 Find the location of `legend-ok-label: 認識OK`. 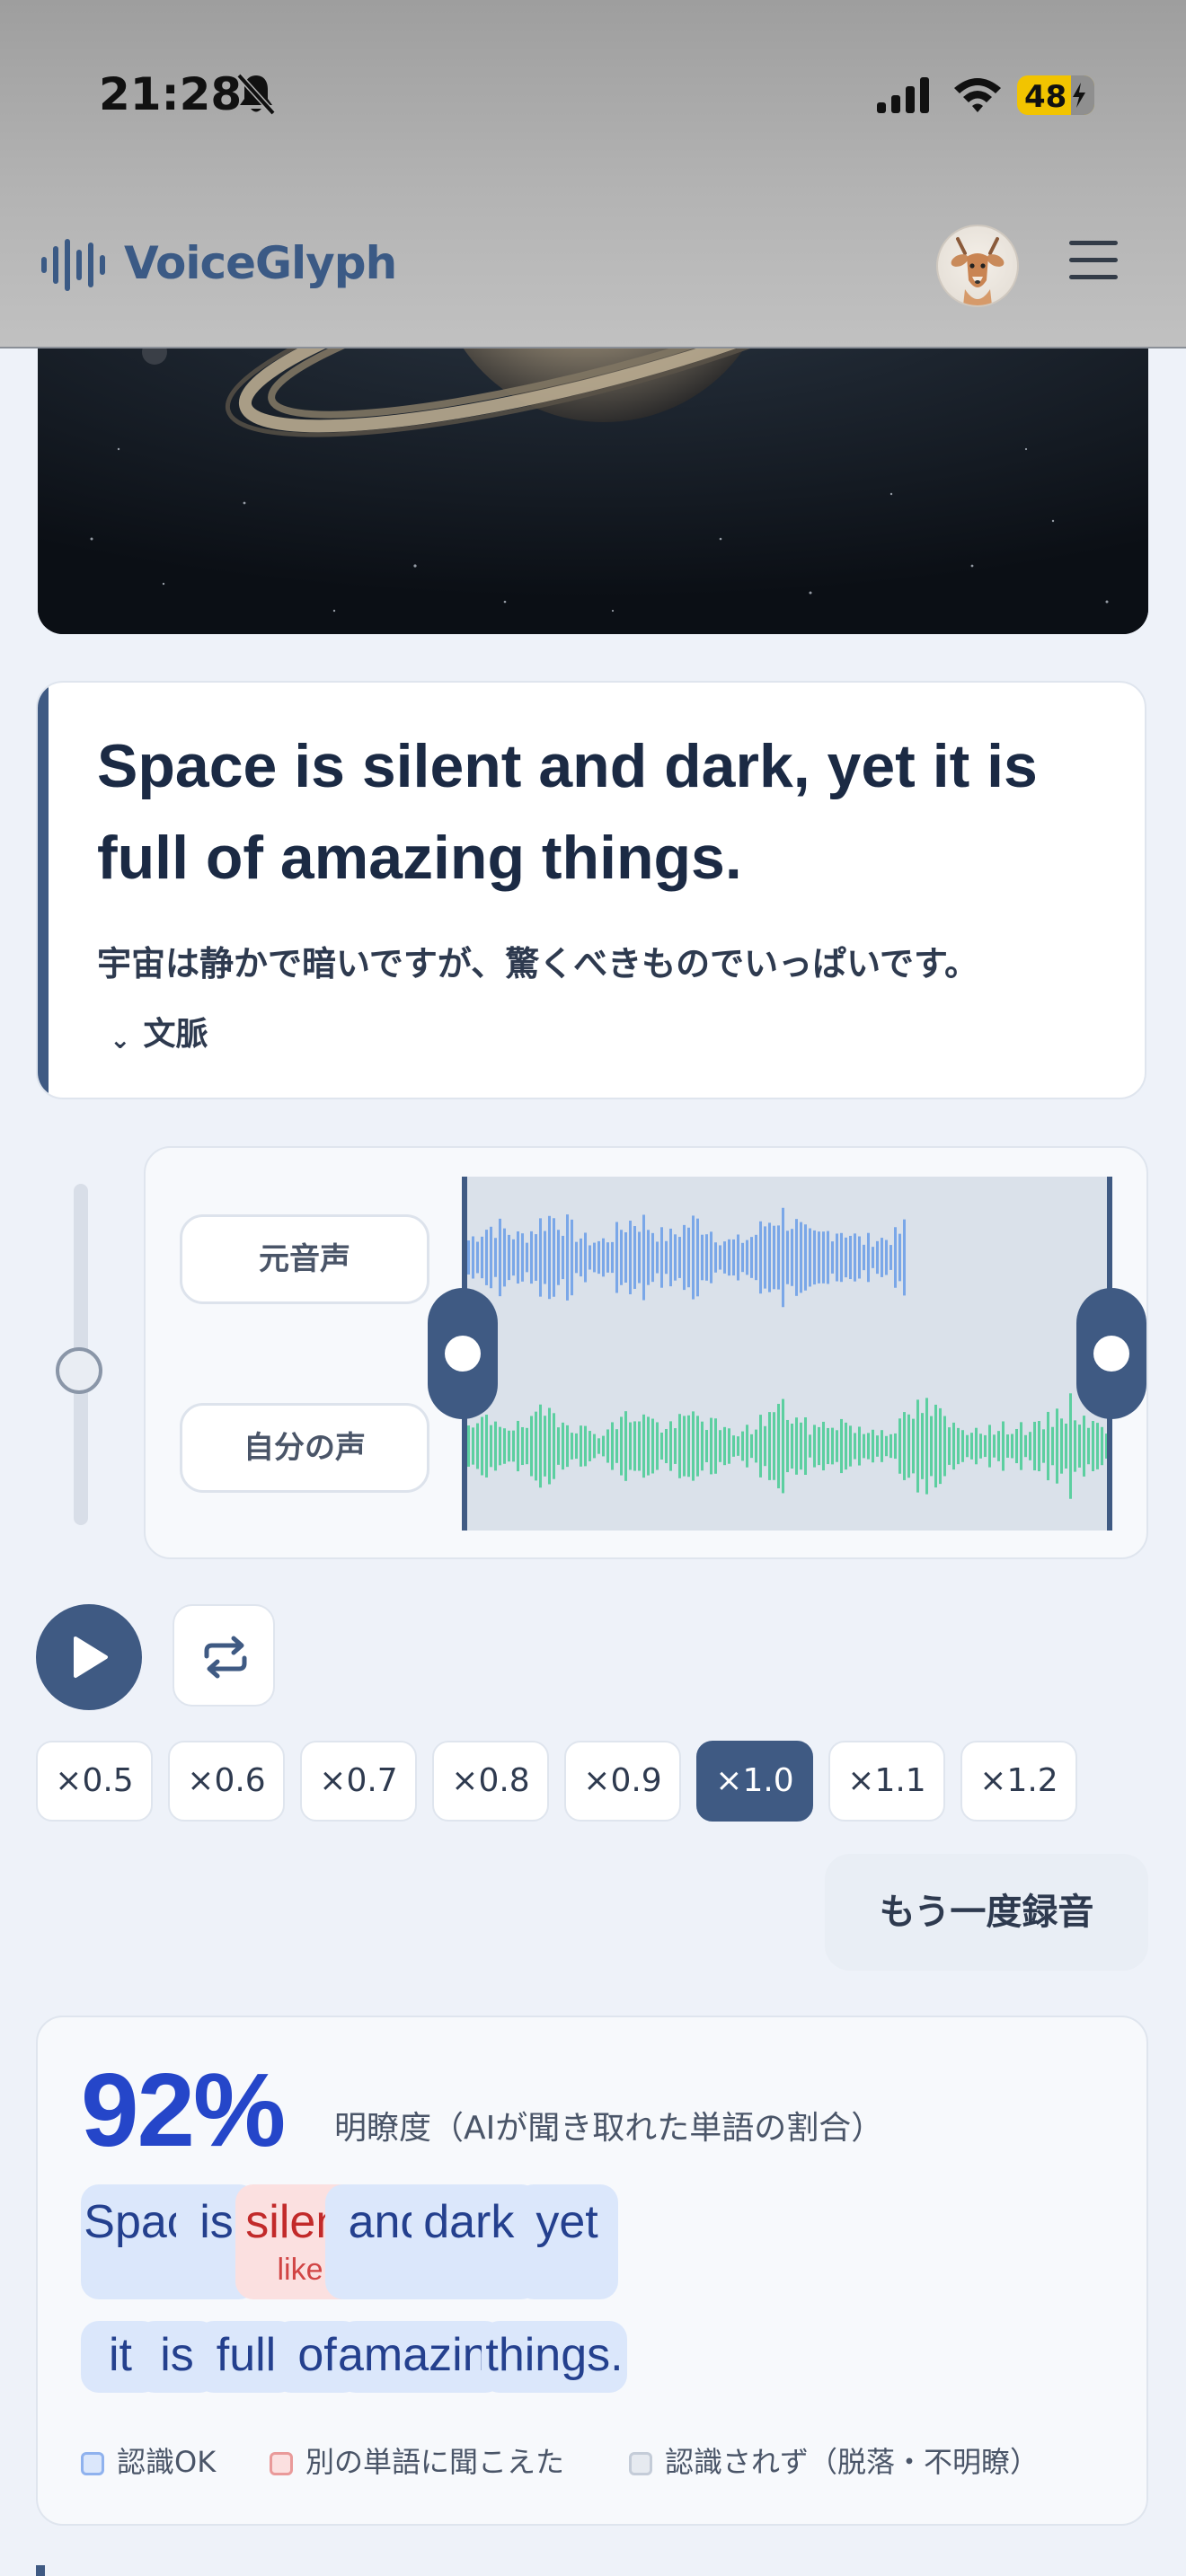

legend-ok-label: 認識OK is located at coordinates (167, 2462).